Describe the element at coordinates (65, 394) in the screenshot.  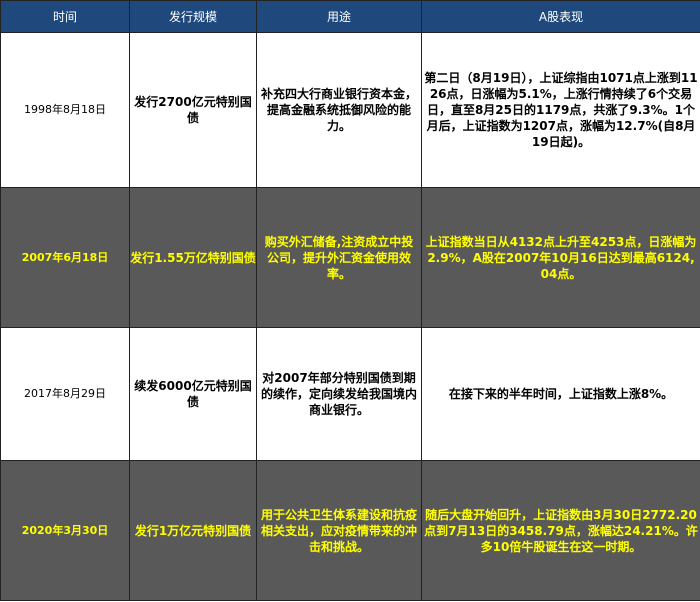
I see `cell-date: 2017年8月29日` at that location.